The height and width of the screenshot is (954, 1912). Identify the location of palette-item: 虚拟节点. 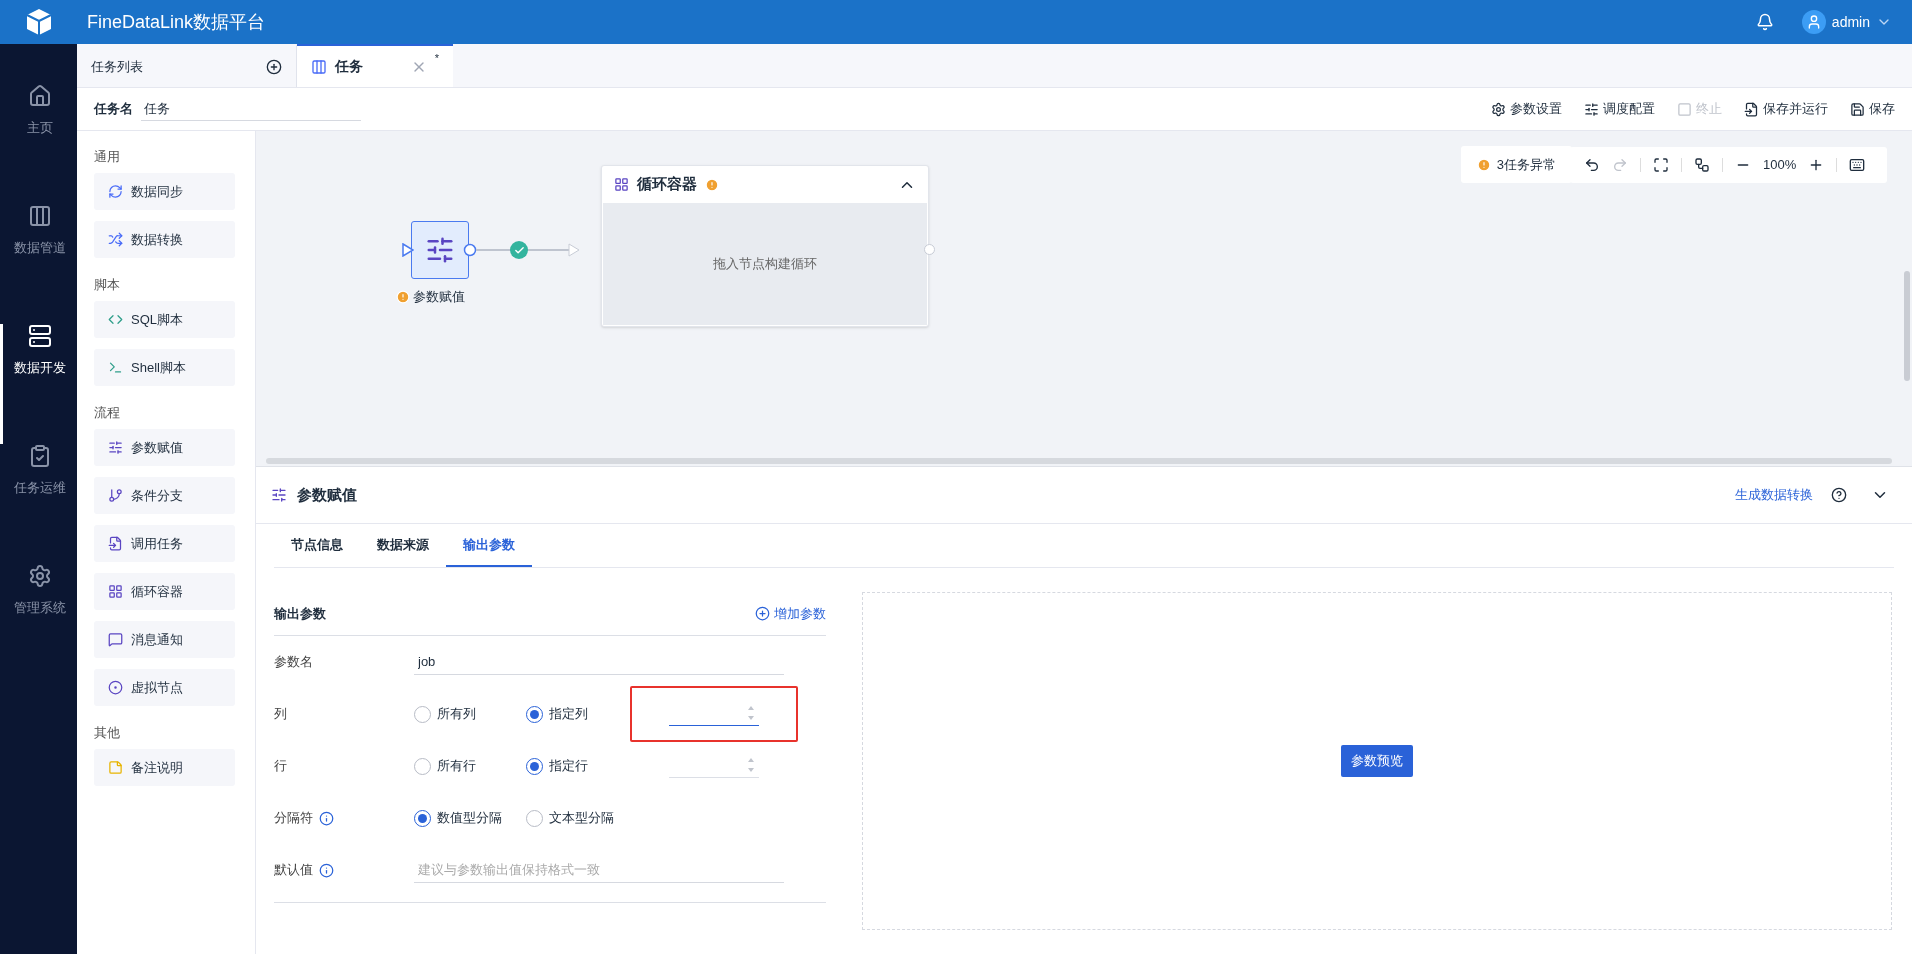
(164, 687).